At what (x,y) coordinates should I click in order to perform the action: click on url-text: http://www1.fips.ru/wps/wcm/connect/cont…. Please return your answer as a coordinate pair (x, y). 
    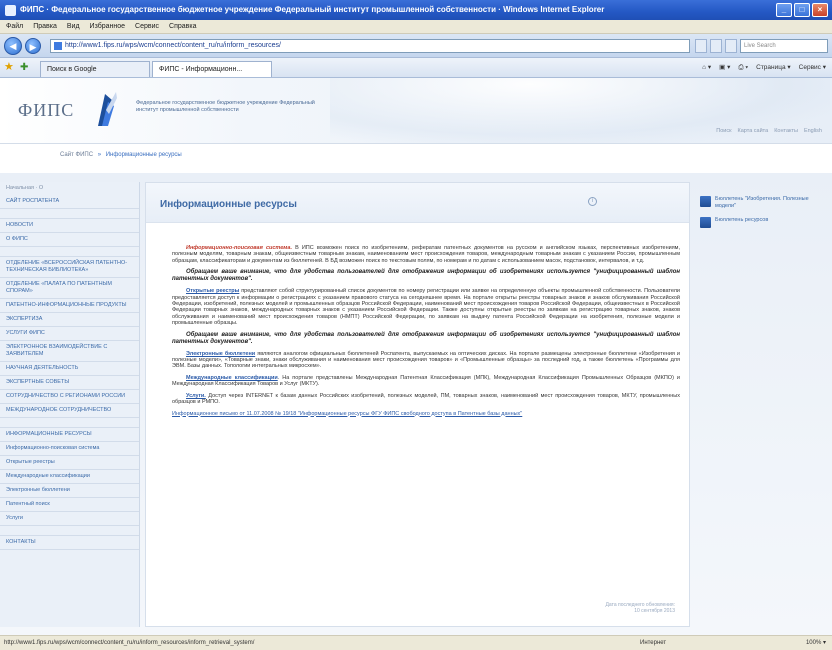
    Looking at the image, I should click on (173, 45).